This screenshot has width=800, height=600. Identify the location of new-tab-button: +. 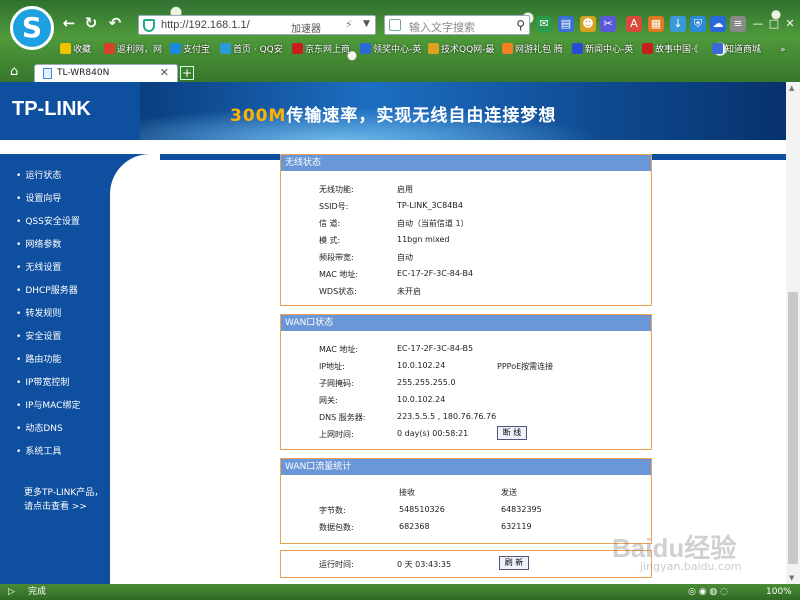
(187, 73).